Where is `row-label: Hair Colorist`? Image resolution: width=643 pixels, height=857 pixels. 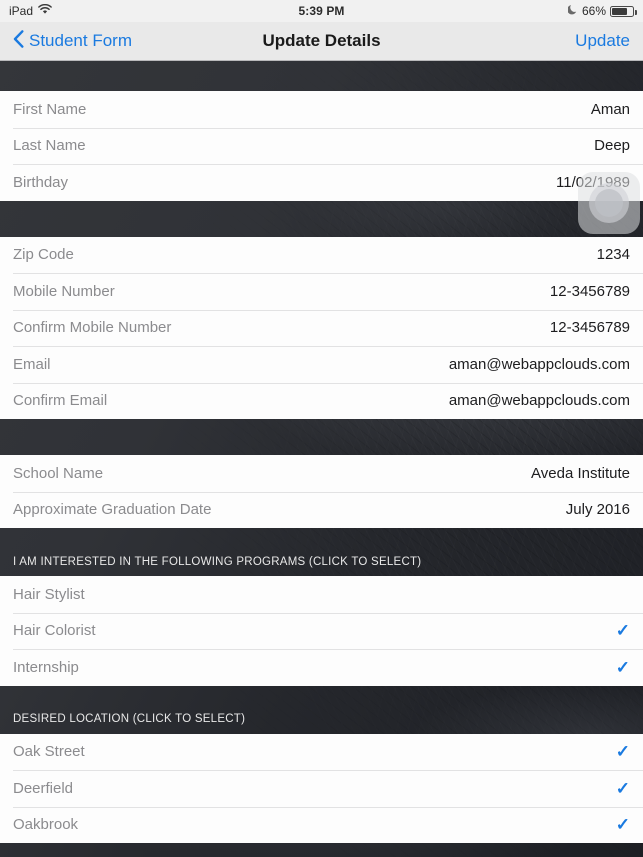 row-label: Hair Colorist is located at coordinates (54, 631).